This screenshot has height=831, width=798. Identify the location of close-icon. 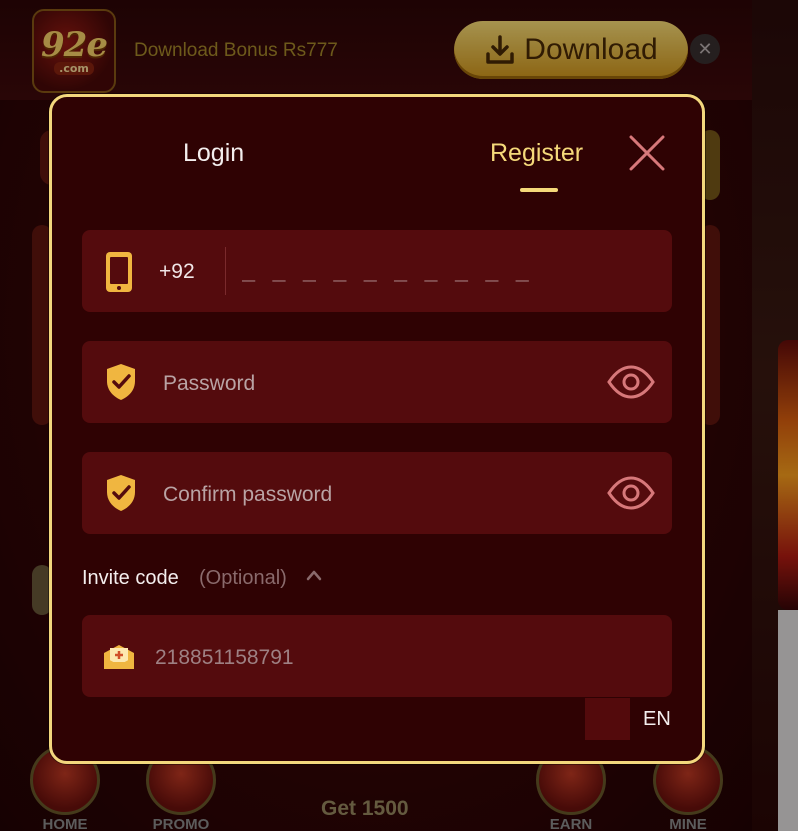
(647, 153).